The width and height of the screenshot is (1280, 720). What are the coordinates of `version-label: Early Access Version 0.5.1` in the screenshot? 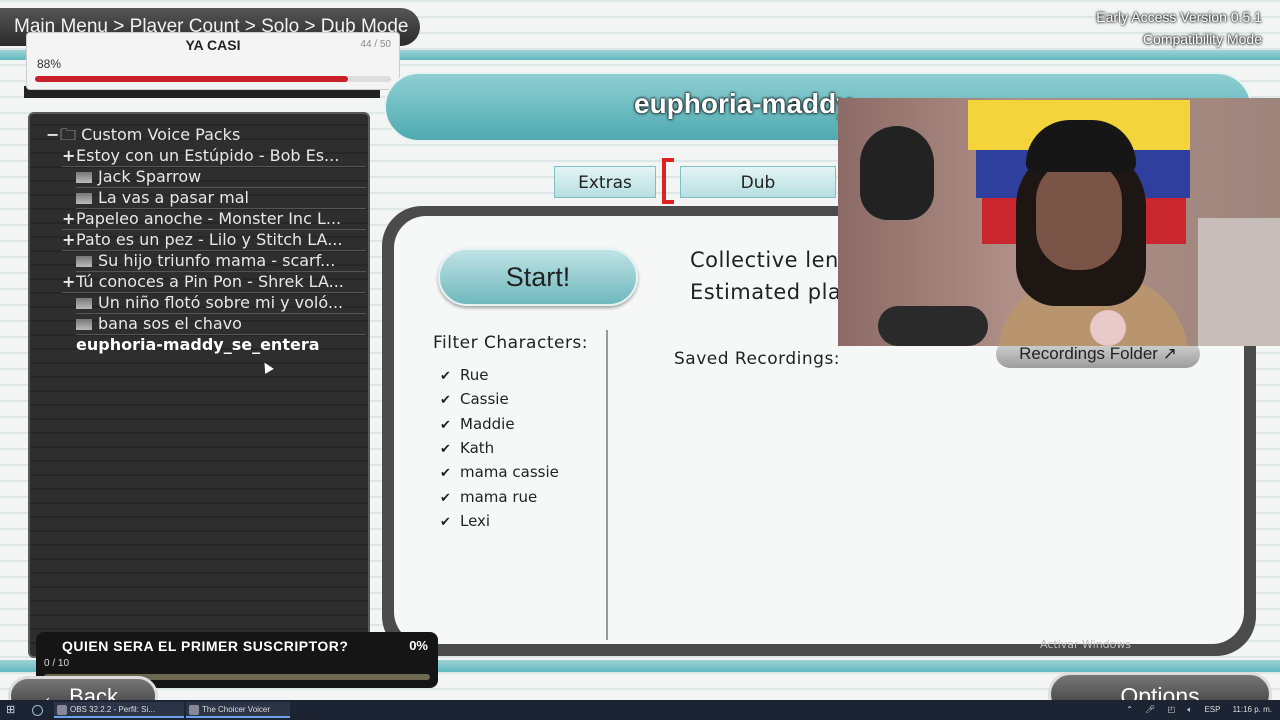 It's located at (1179, 17).